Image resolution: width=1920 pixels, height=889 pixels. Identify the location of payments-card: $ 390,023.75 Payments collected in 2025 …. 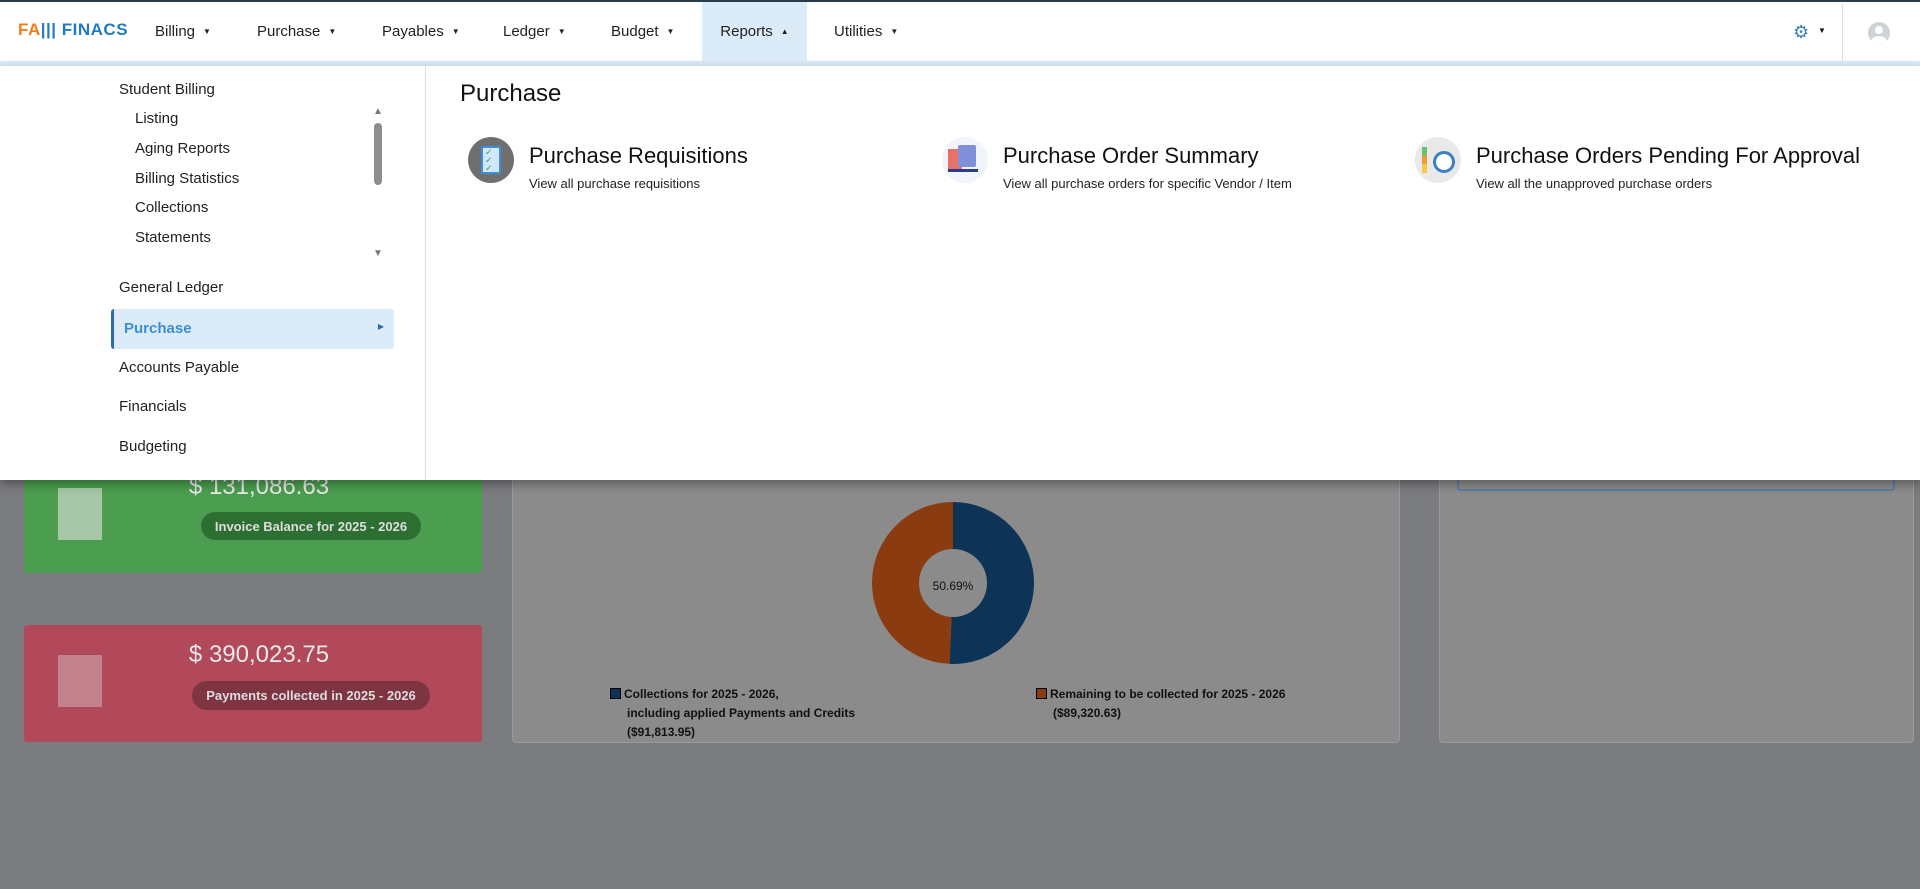
(253, 683).